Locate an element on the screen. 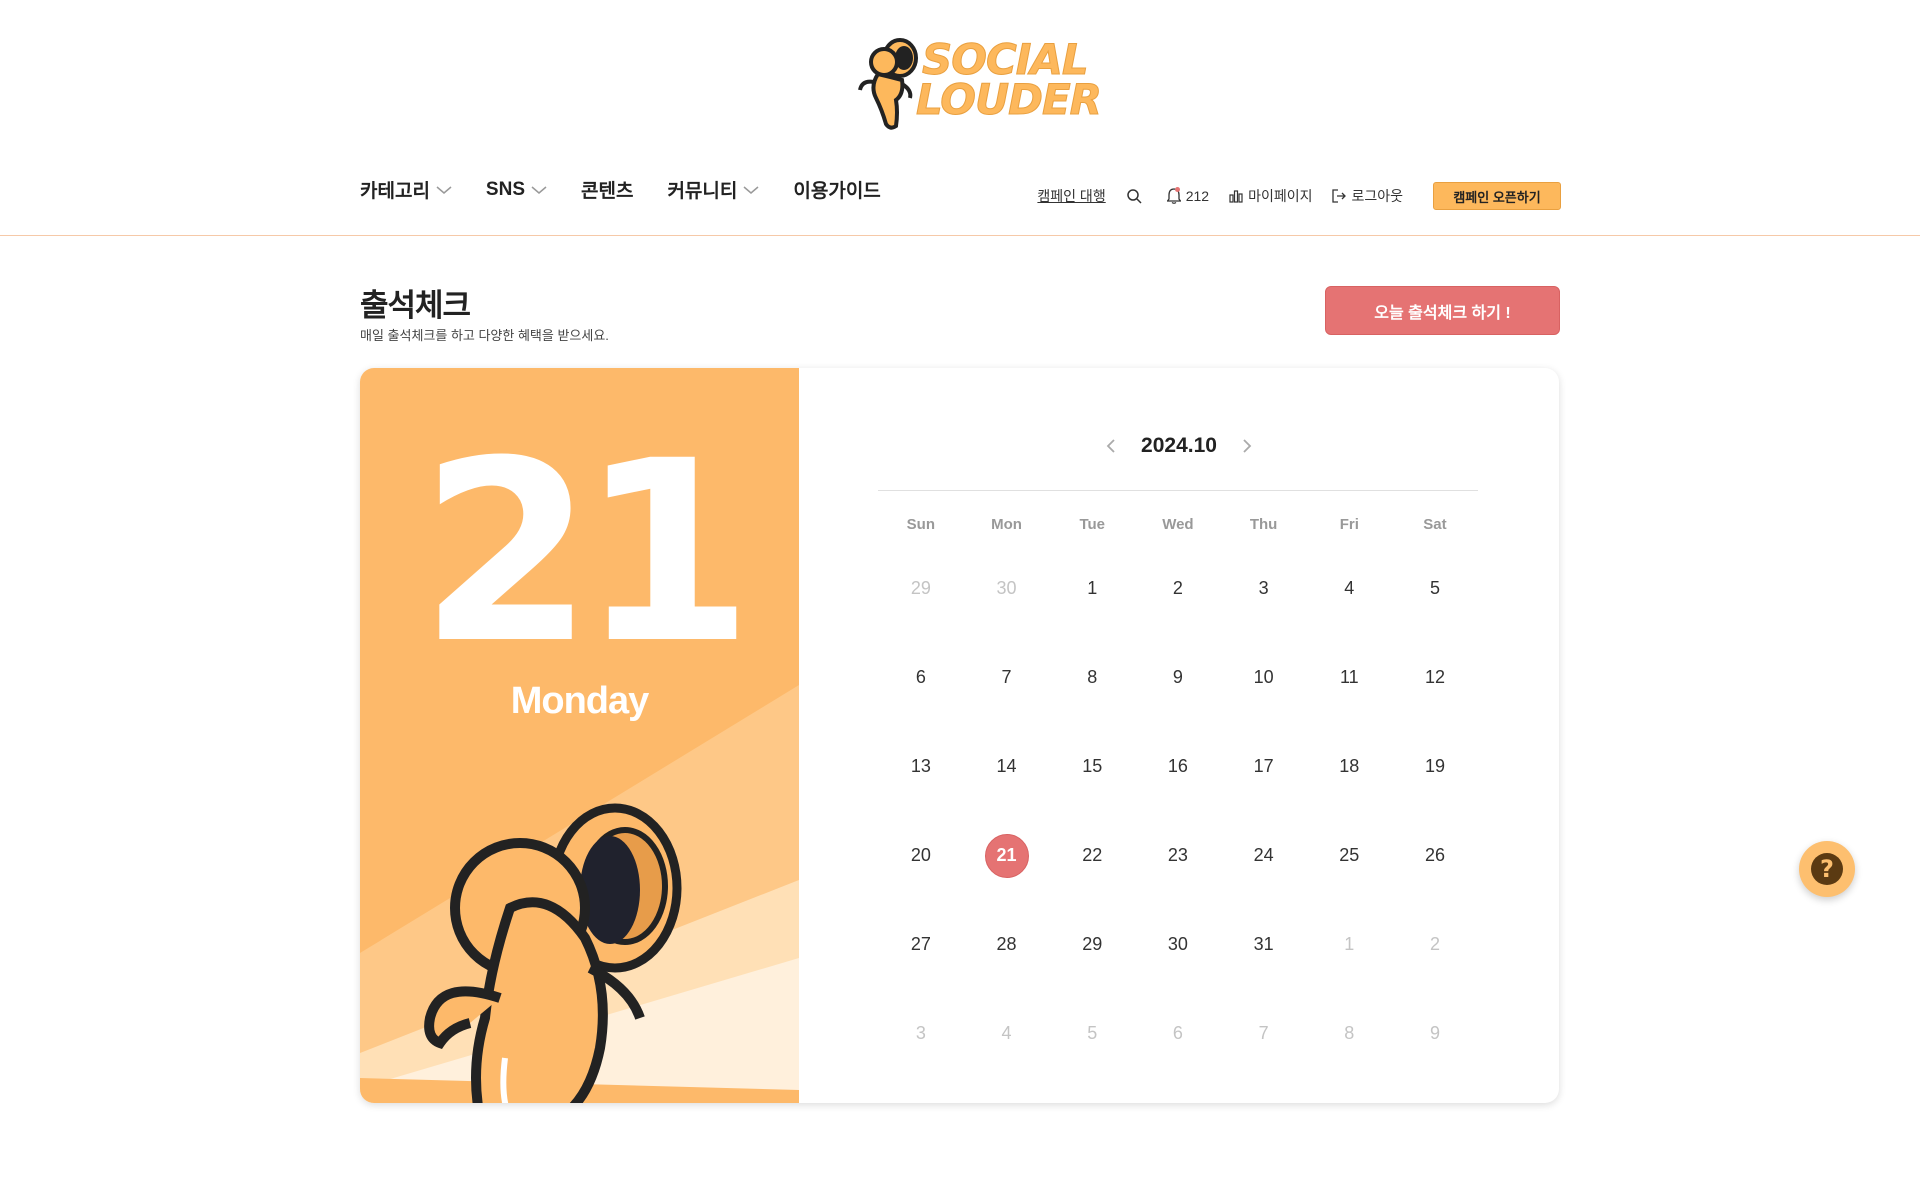 The image size is (1920, 1186). calendar-day: 10 is located at coordinates (1264, 693).